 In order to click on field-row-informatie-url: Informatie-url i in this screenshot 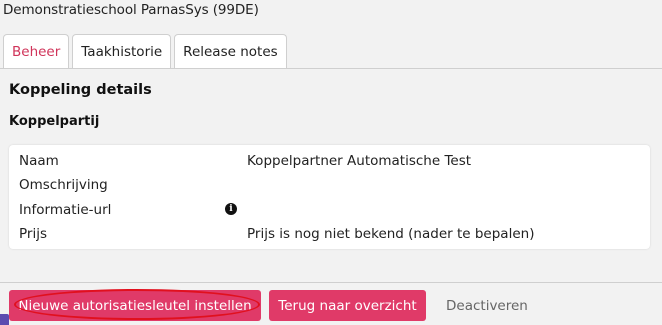, I will do `click(329, 212)`.